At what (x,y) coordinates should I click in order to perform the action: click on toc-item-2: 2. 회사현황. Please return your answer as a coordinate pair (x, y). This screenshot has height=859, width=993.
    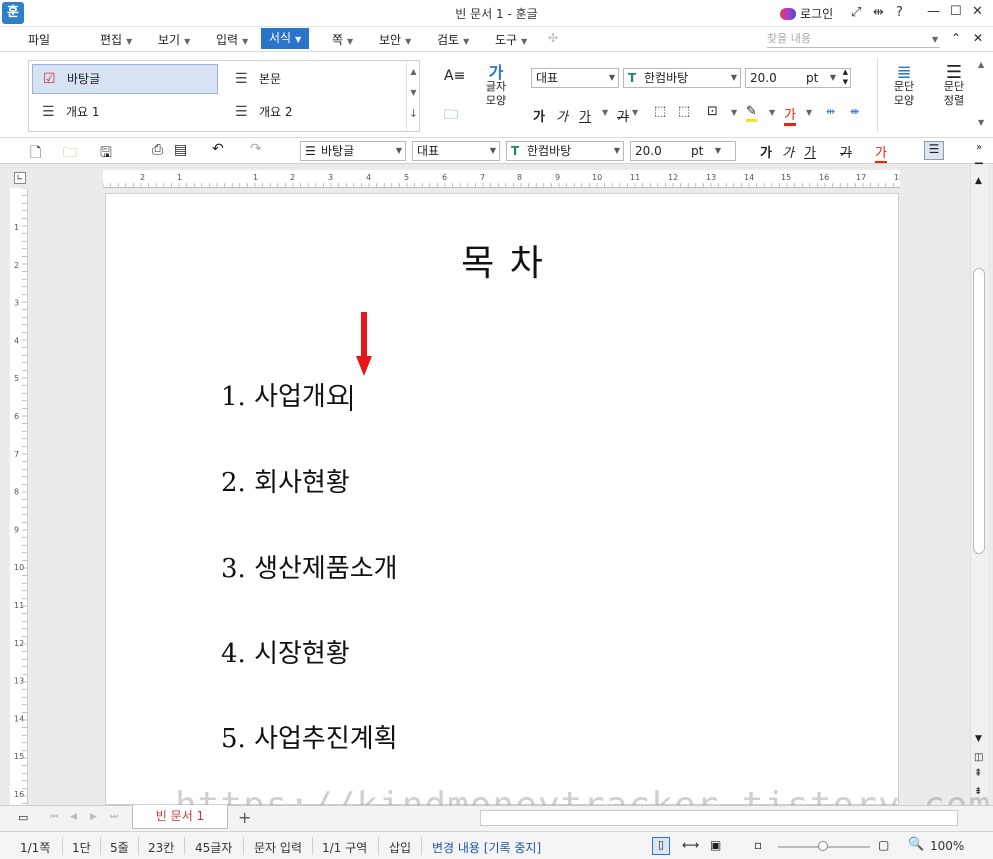
    Looking at the image, I should click on (285, 480).